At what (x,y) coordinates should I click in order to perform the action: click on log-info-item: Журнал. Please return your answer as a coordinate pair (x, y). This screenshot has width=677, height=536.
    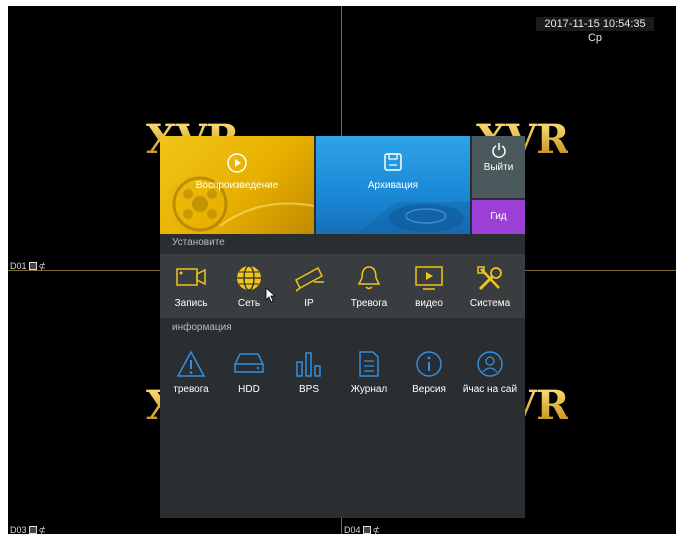
    Looking at the image, I should click on (369, 372).